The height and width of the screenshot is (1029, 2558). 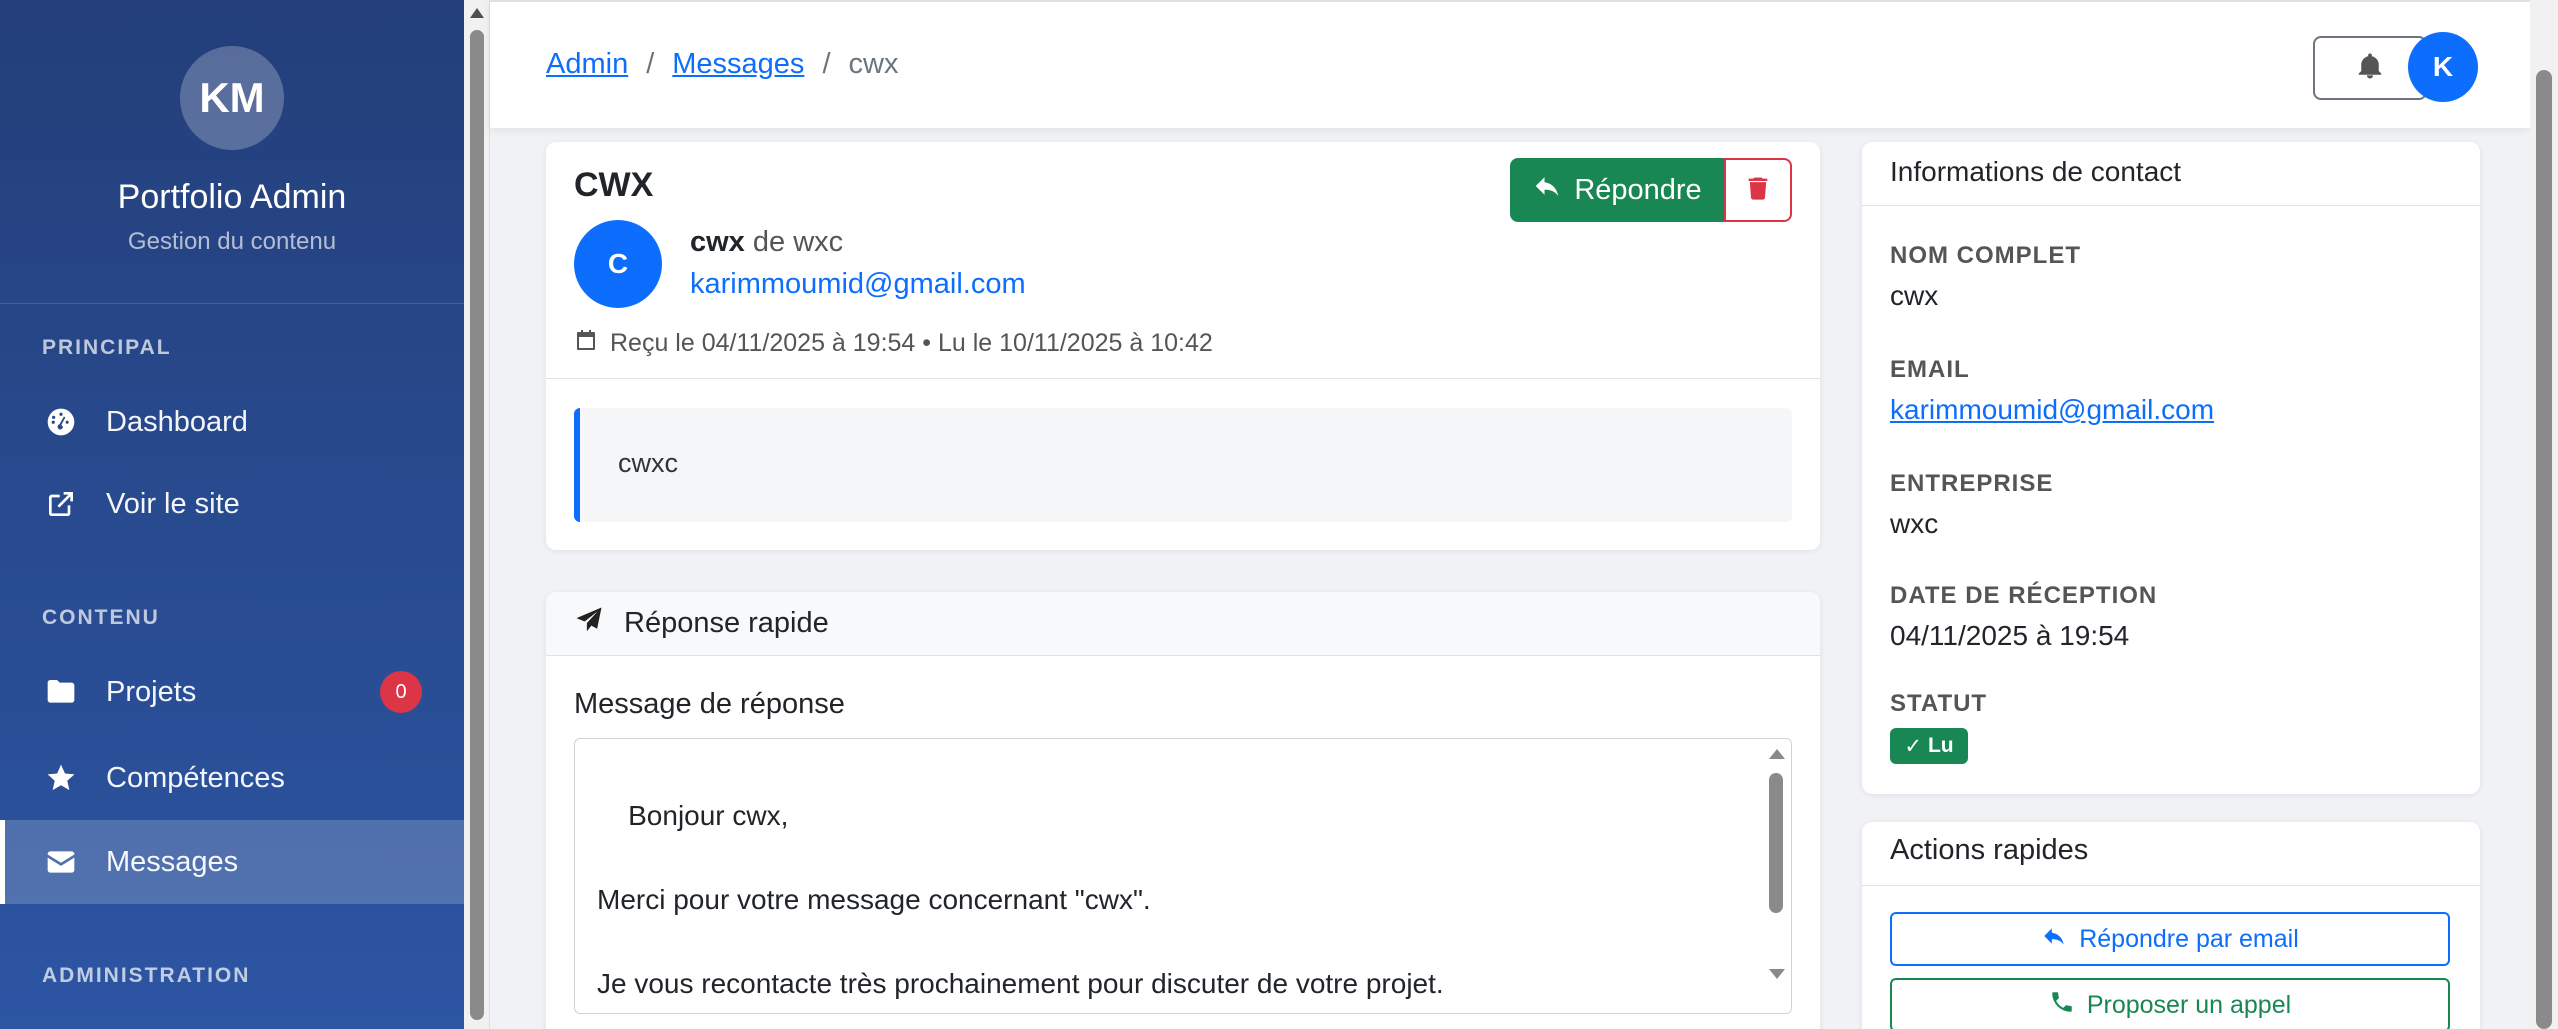 I want to click on admin-avatar: KM, so click(x=232, y=98).